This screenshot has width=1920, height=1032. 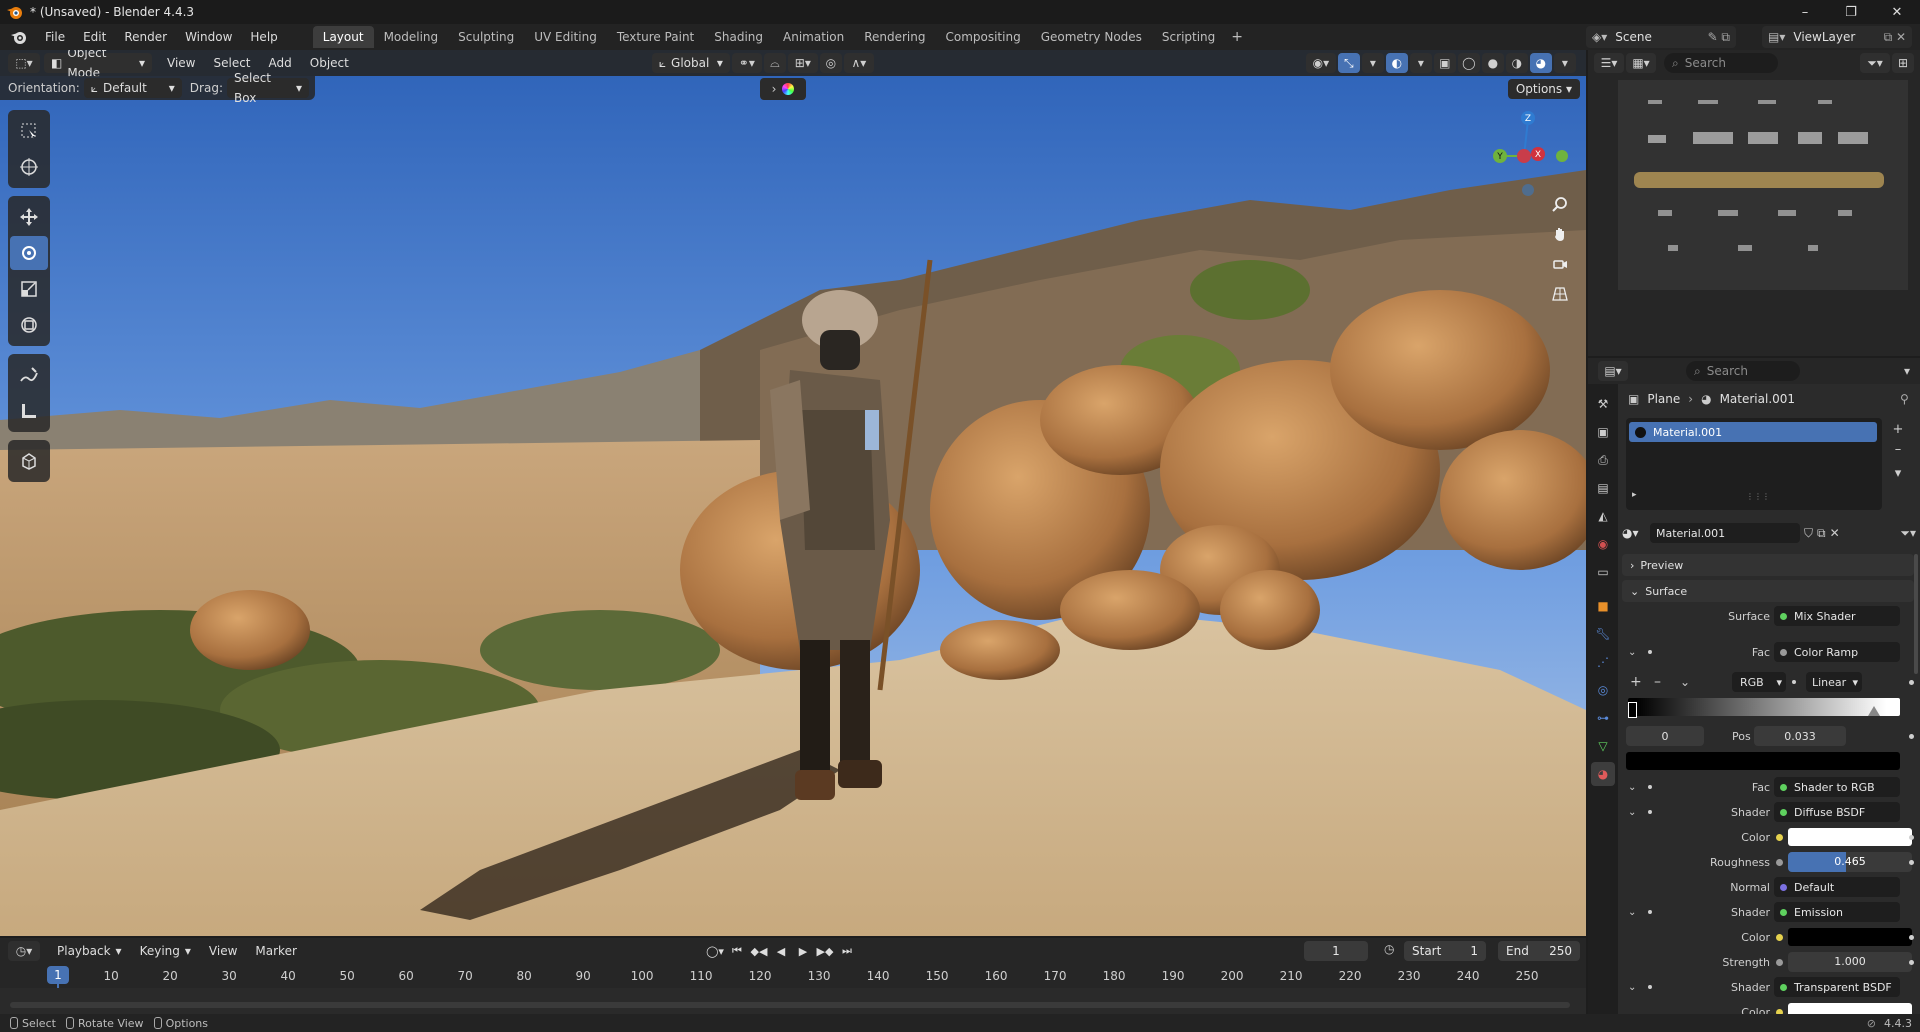 I want to click on ramp-stop-white, so click(x=1874, y=711).